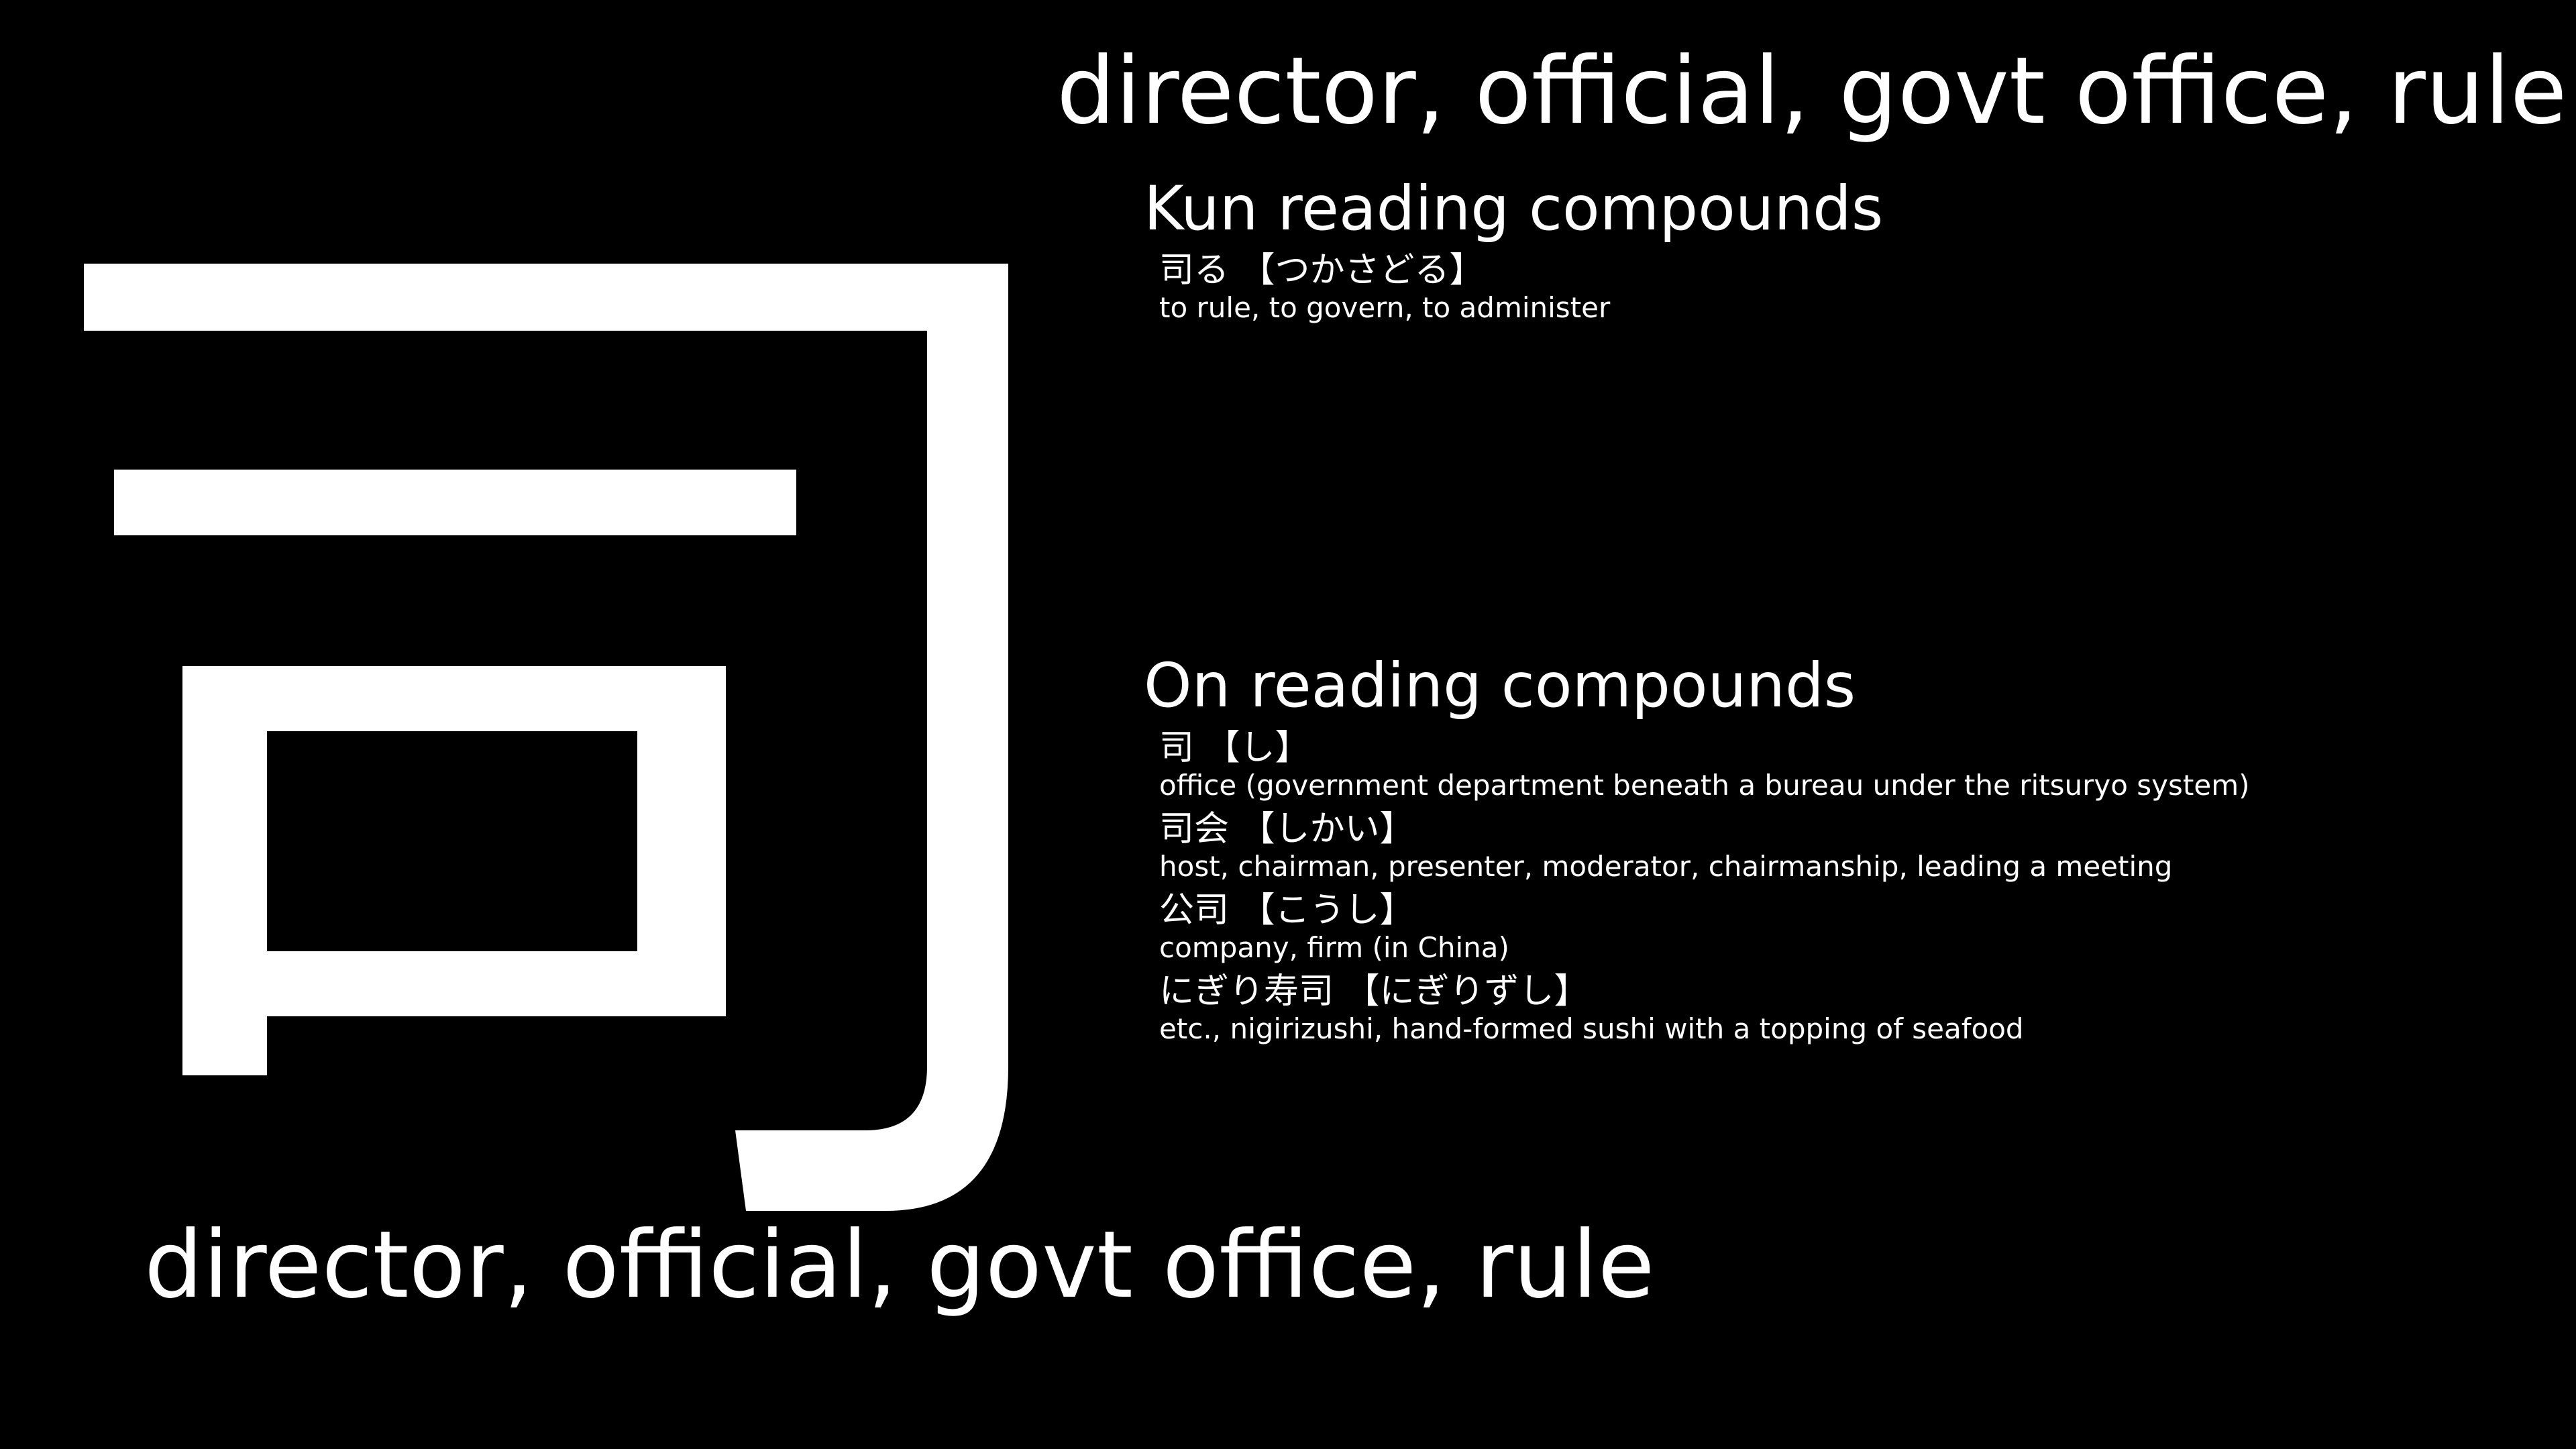  What do you see at coordinates (1334, 947) in the screenshot?
I see `compound-gloss: company, firm (in China)` at bounding box center [1334, 947].